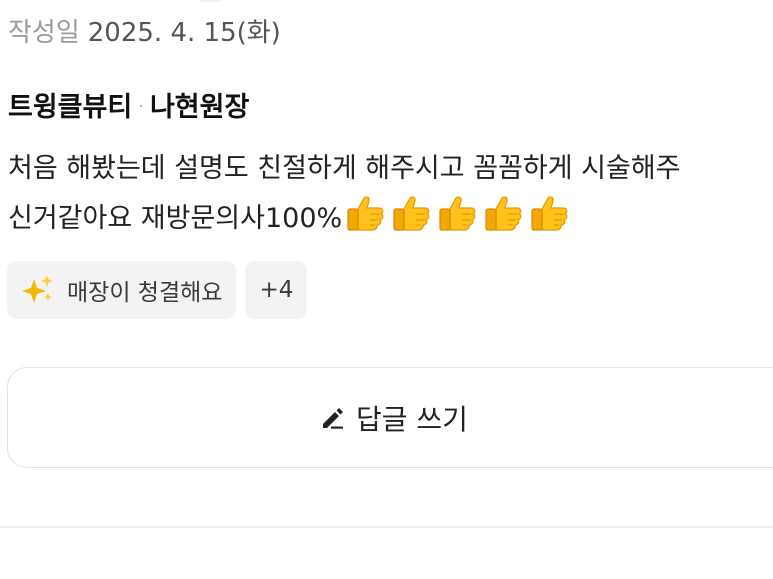 The height and width of the screenshot is (579, 773). What do you see at coordinates (184, 33) in the screenshot?
I see `date-value: 2025. 4. 15(화)` at bounding box center [184, 33].